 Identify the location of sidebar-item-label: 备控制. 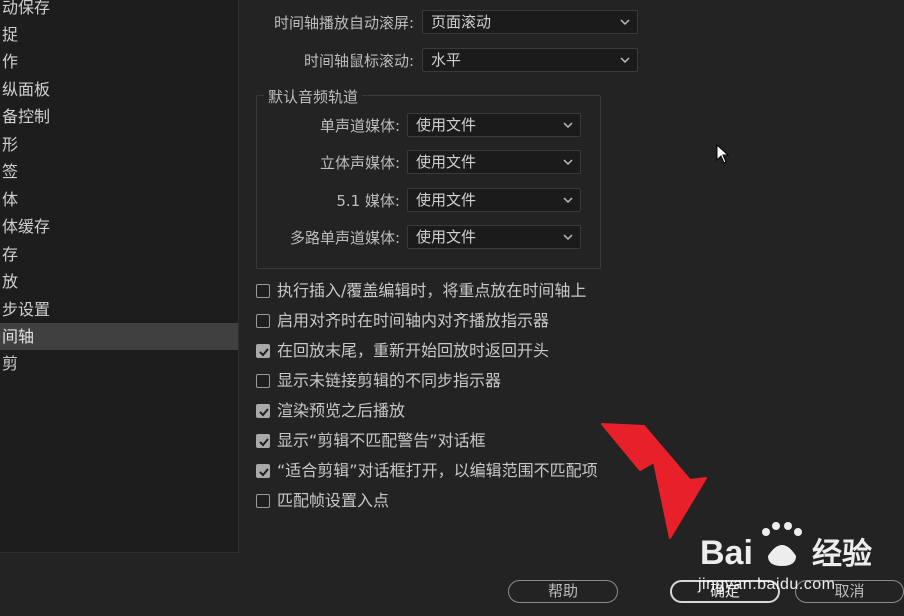
(26, 116).